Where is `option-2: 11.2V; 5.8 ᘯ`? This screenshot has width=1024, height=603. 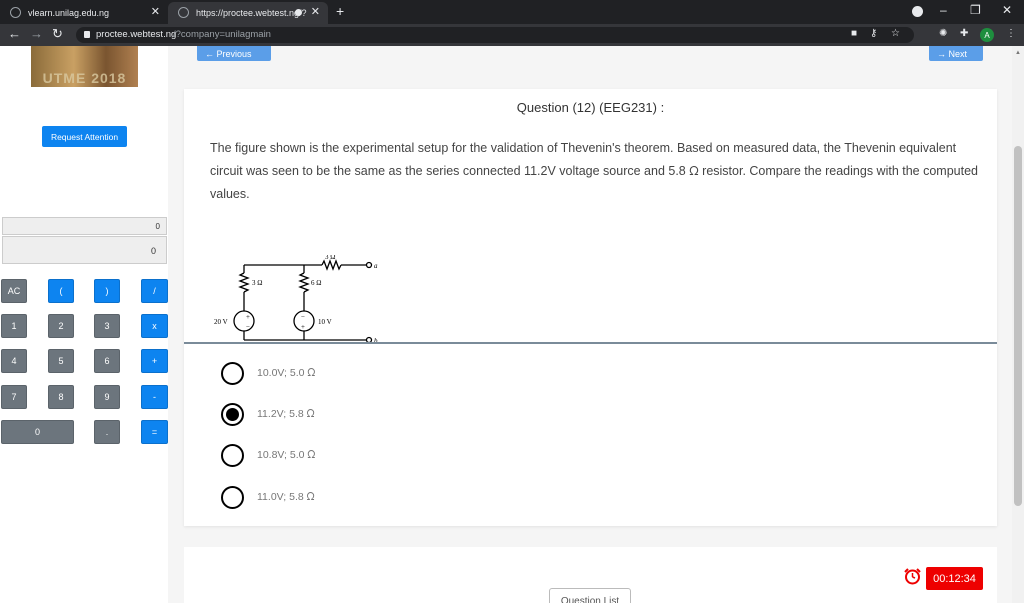 option-2: 11.2V; 5.8 ᘯ is located at coordinates (371, 415).